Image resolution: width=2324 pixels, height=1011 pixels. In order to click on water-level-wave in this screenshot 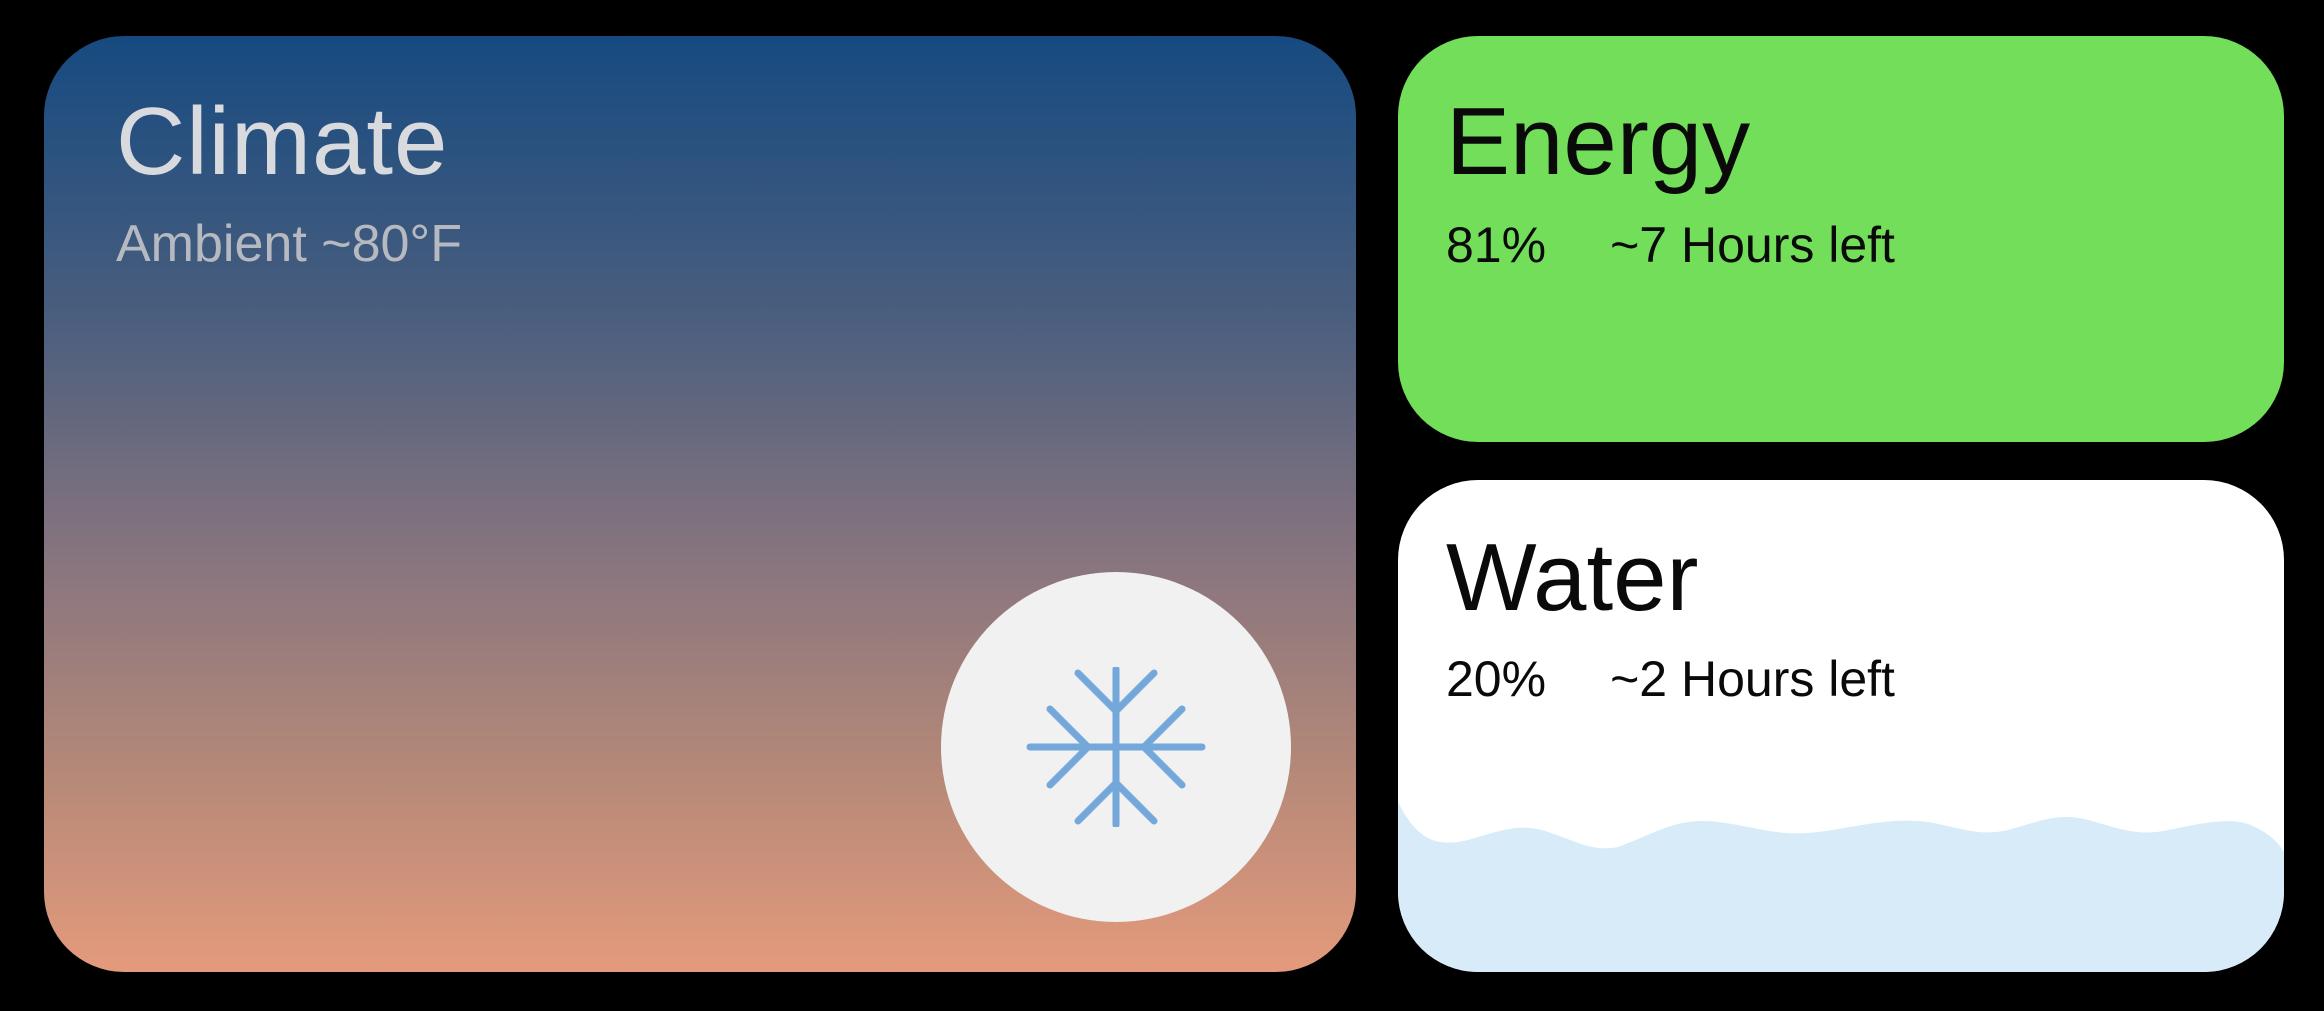, I will do `click(1841, 887)`.